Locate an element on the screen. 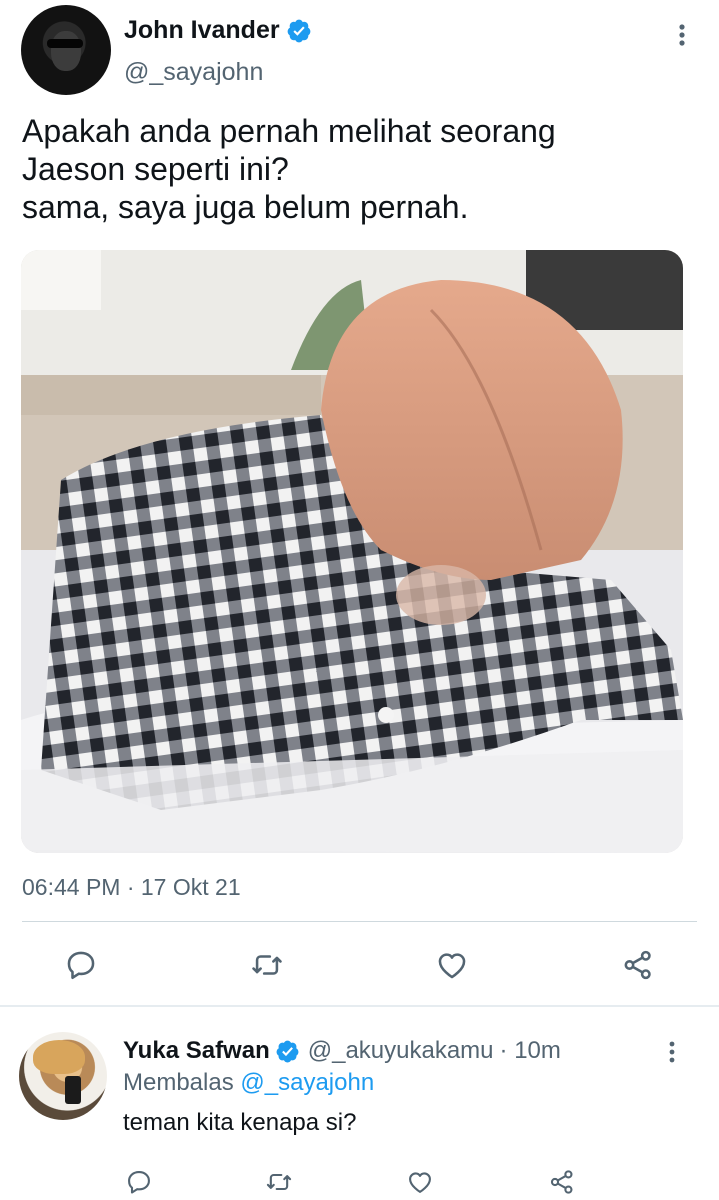 This screenshot has height=1200, width=719. reply-author-name: Yuka Safwan is located at coordinates (196, 1051).